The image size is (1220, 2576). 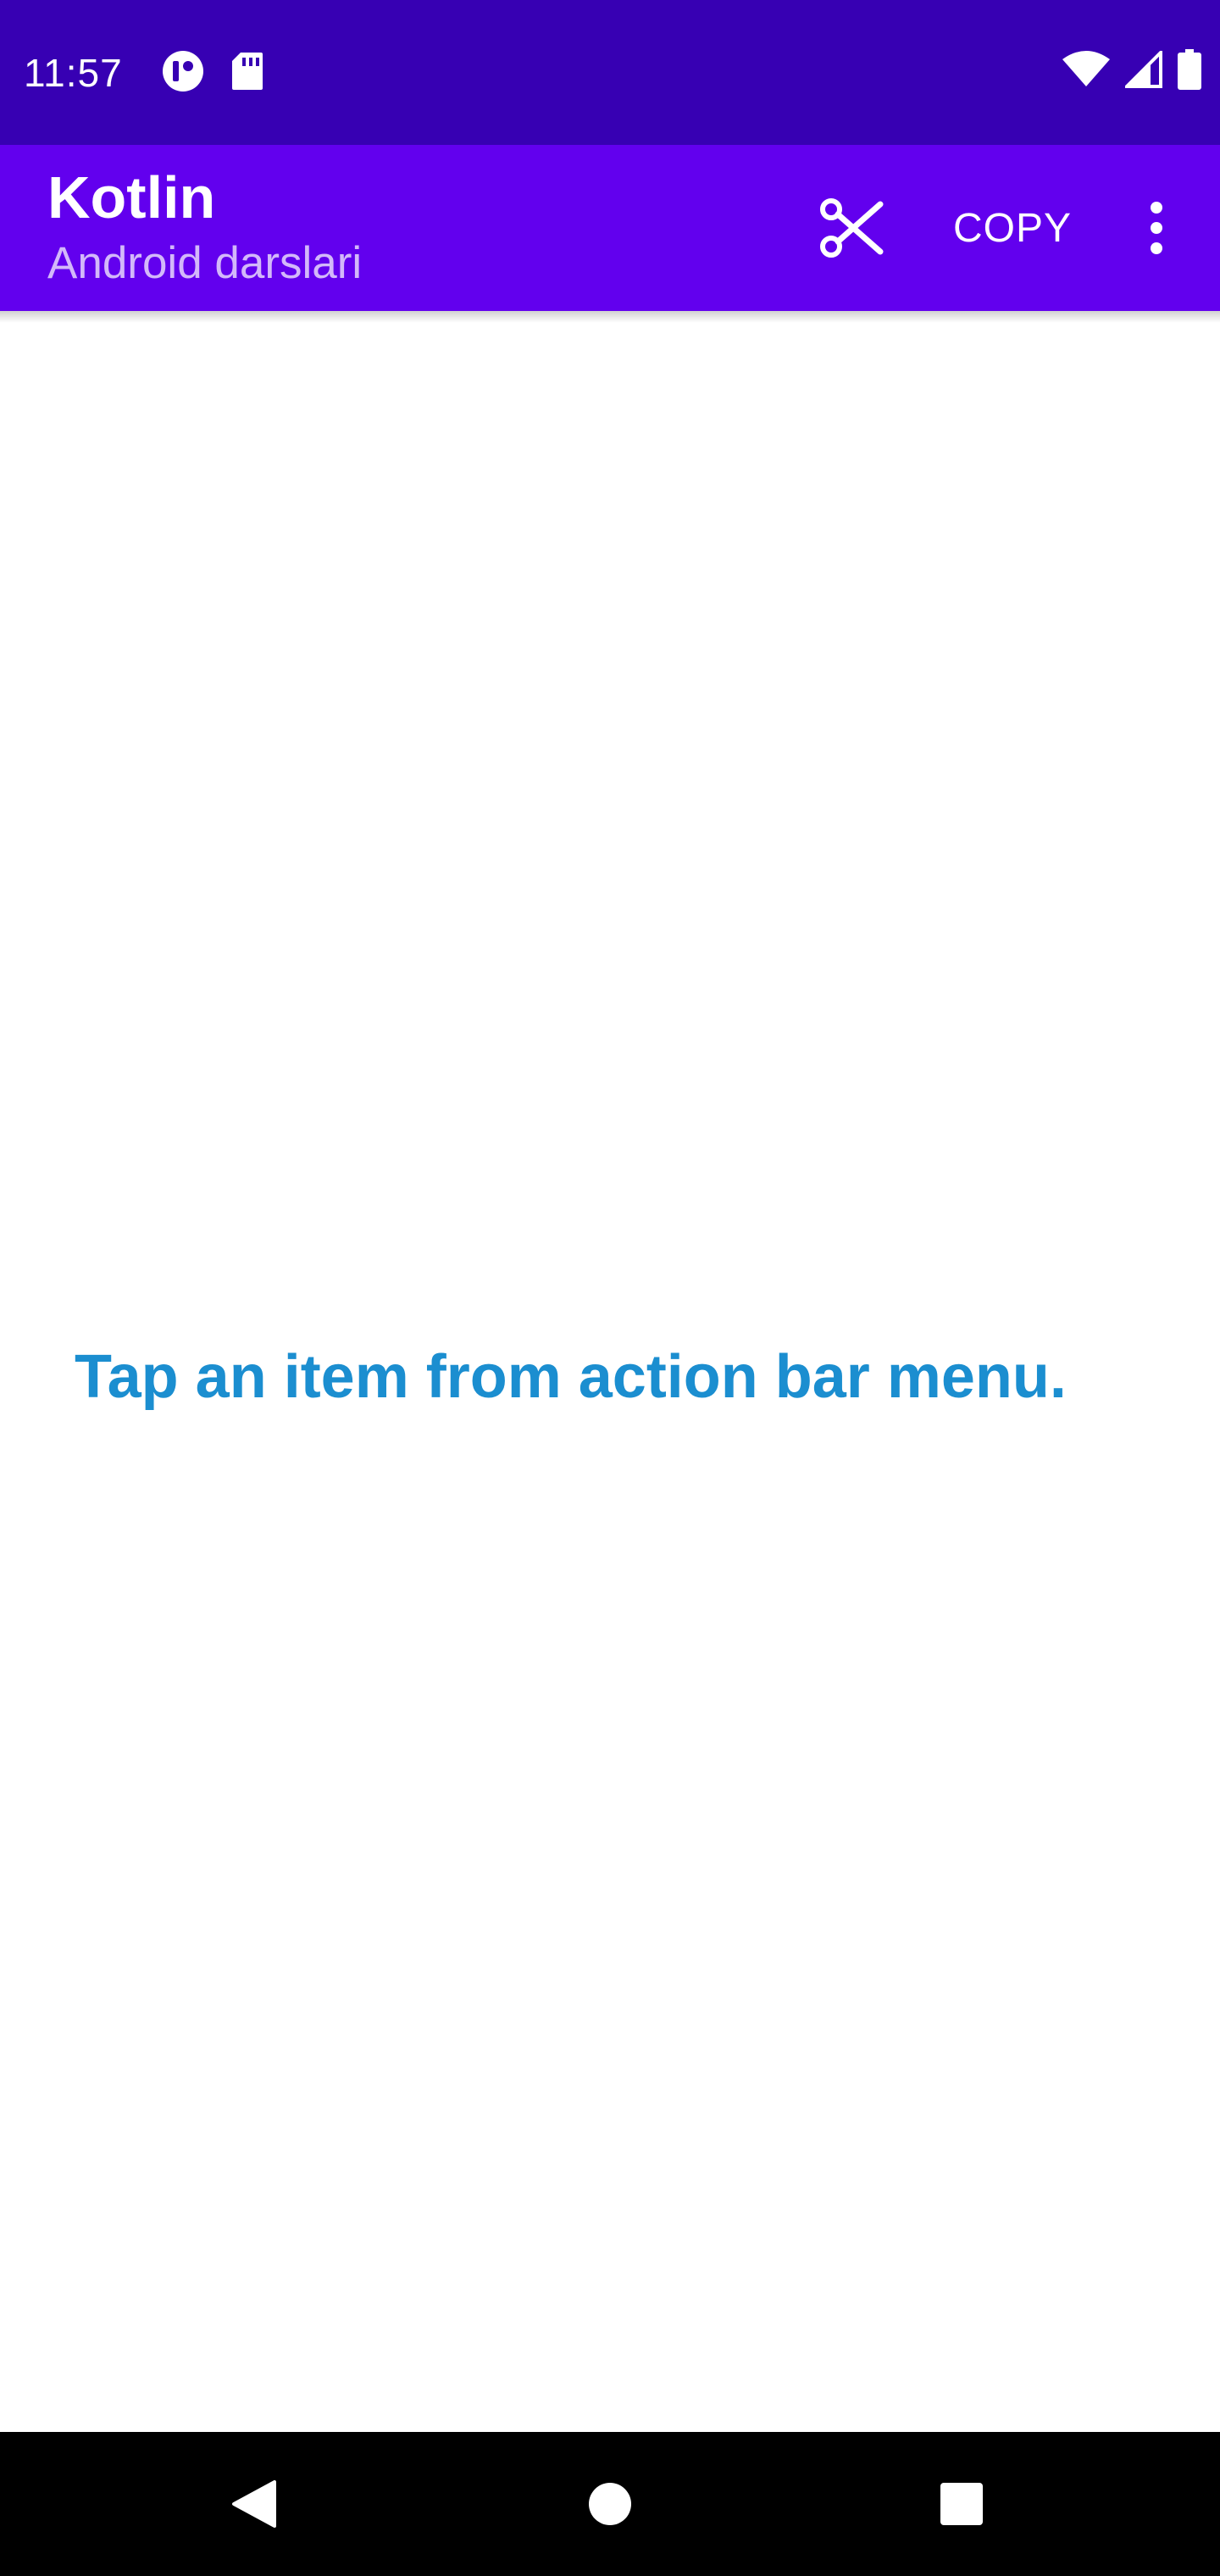 What do you see at coordinates (1086, 69) in the screenshot?
I see `wifi-icon` at bounding box center [1086, 69].